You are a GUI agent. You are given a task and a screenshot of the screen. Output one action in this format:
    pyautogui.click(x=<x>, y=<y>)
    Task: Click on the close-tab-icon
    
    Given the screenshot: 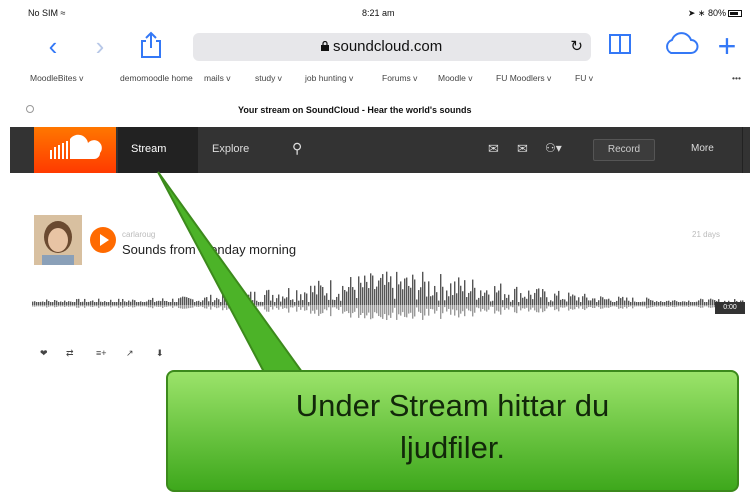 What is the action you would take?
    pyautogui.click(x=30, y=109)
    